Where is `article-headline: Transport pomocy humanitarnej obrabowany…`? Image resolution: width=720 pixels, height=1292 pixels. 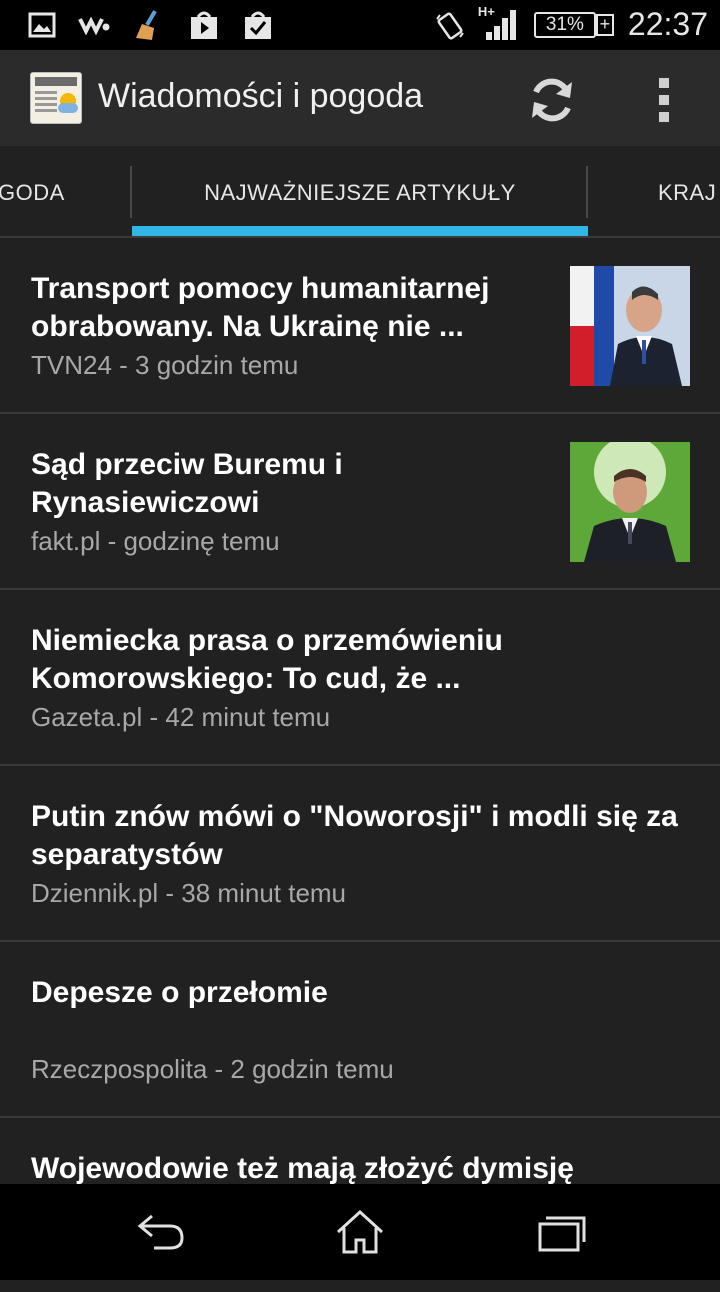 article-headline: Transport pomocy humanitarnej obrabowany… is located at coordinates (271, 308).